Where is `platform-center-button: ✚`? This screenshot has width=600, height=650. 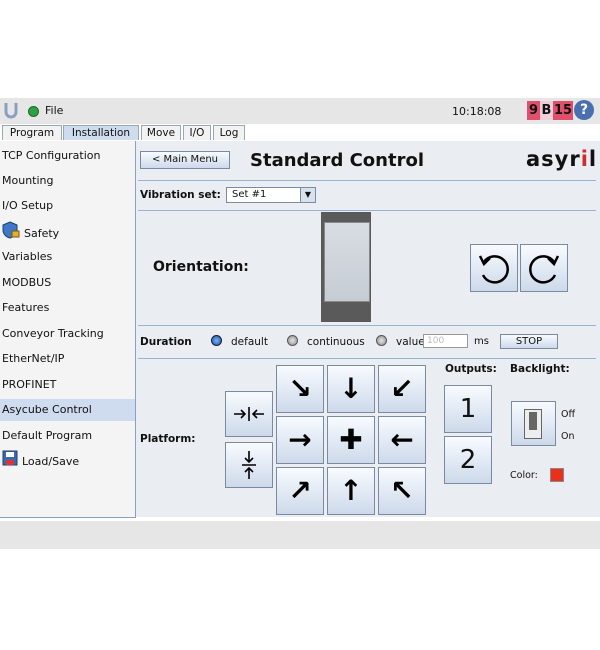 platform-center-button: ✚ is located at coordinates (351, 440).